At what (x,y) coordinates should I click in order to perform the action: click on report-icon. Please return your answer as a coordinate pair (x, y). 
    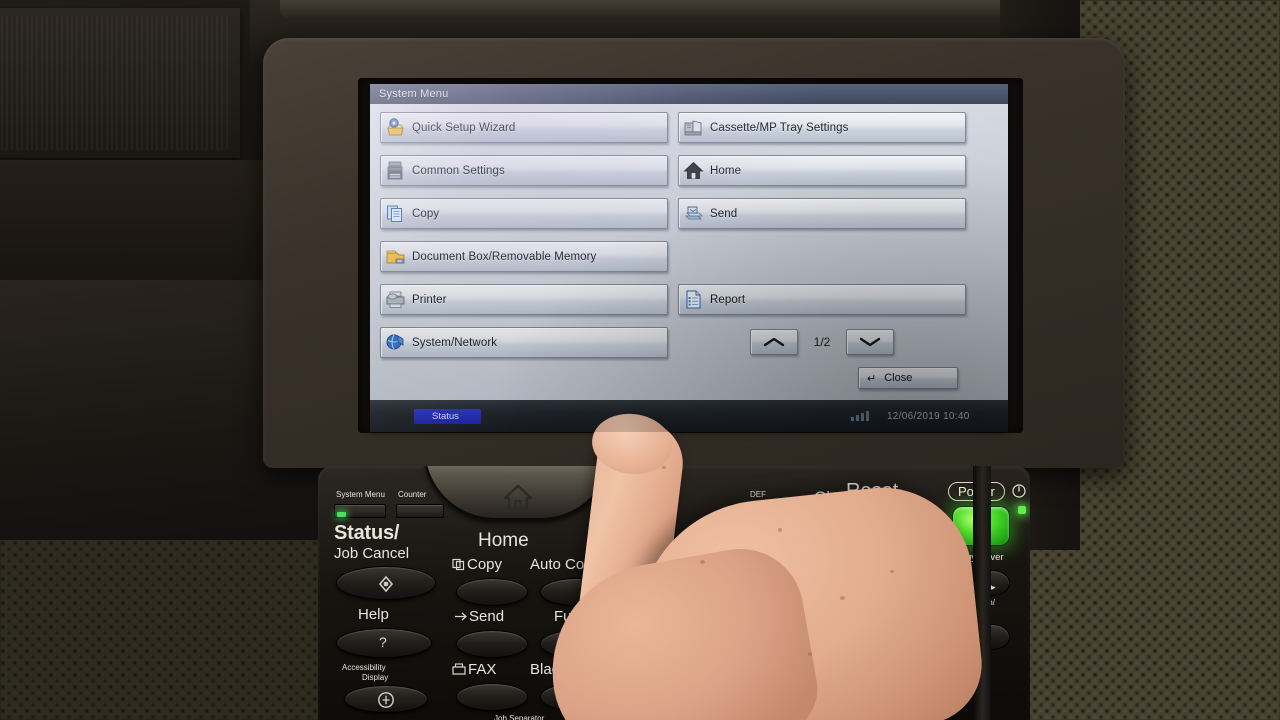
    Looking at the image, I should click on (693, 299).